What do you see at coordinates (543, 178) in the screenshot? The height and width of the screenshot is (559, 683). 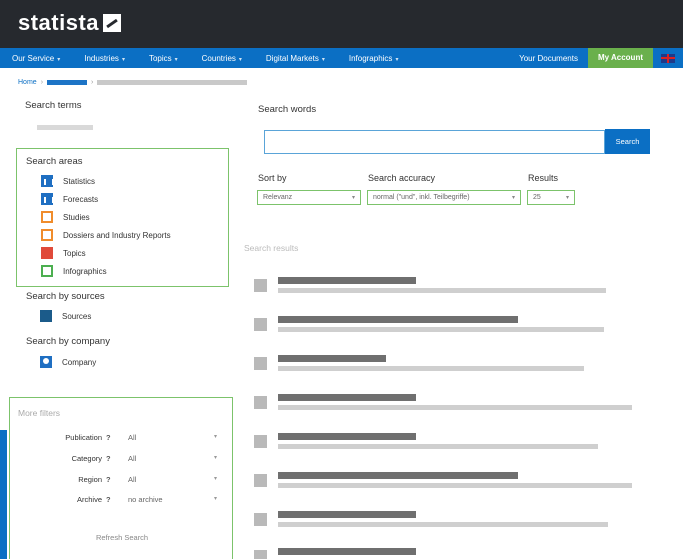 I see `results-label: Results` at bounding box center [543, 178].